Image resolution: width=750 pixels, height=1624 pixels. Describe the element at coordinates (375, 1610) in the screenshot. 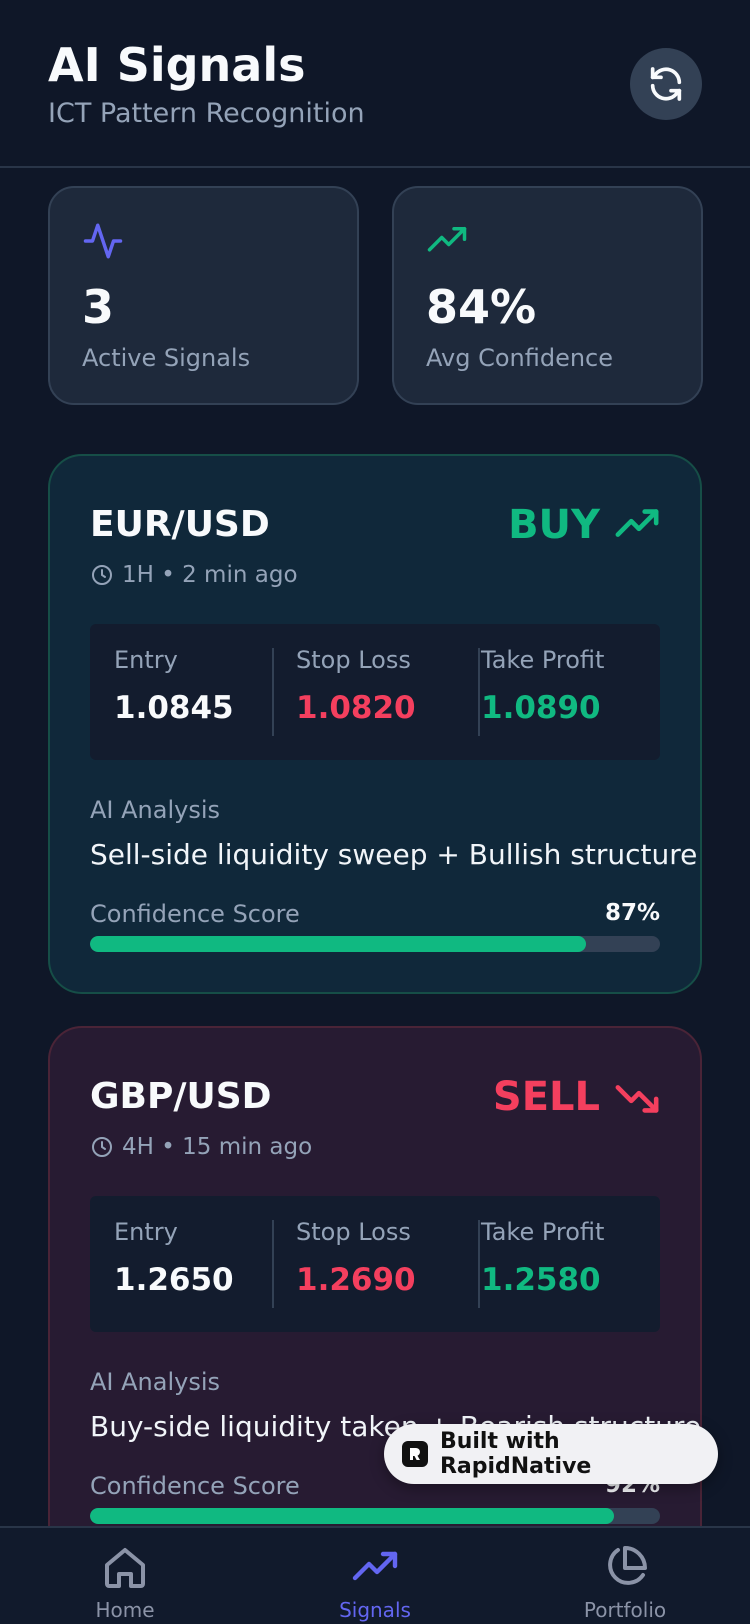

I see `tab-label: Signals` at that location.